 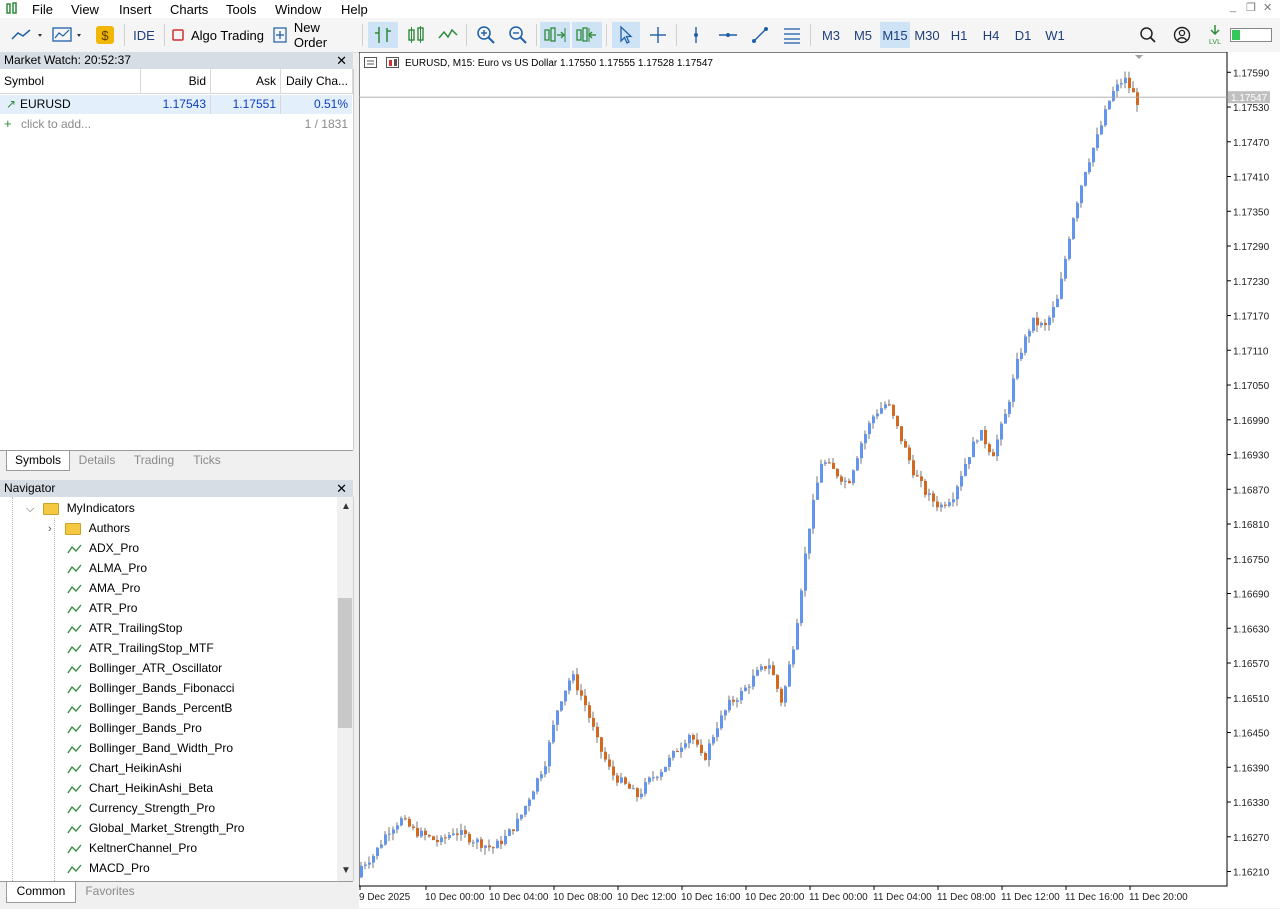 I want to click on menu-charts: Charts, so click(x=189, y=9).